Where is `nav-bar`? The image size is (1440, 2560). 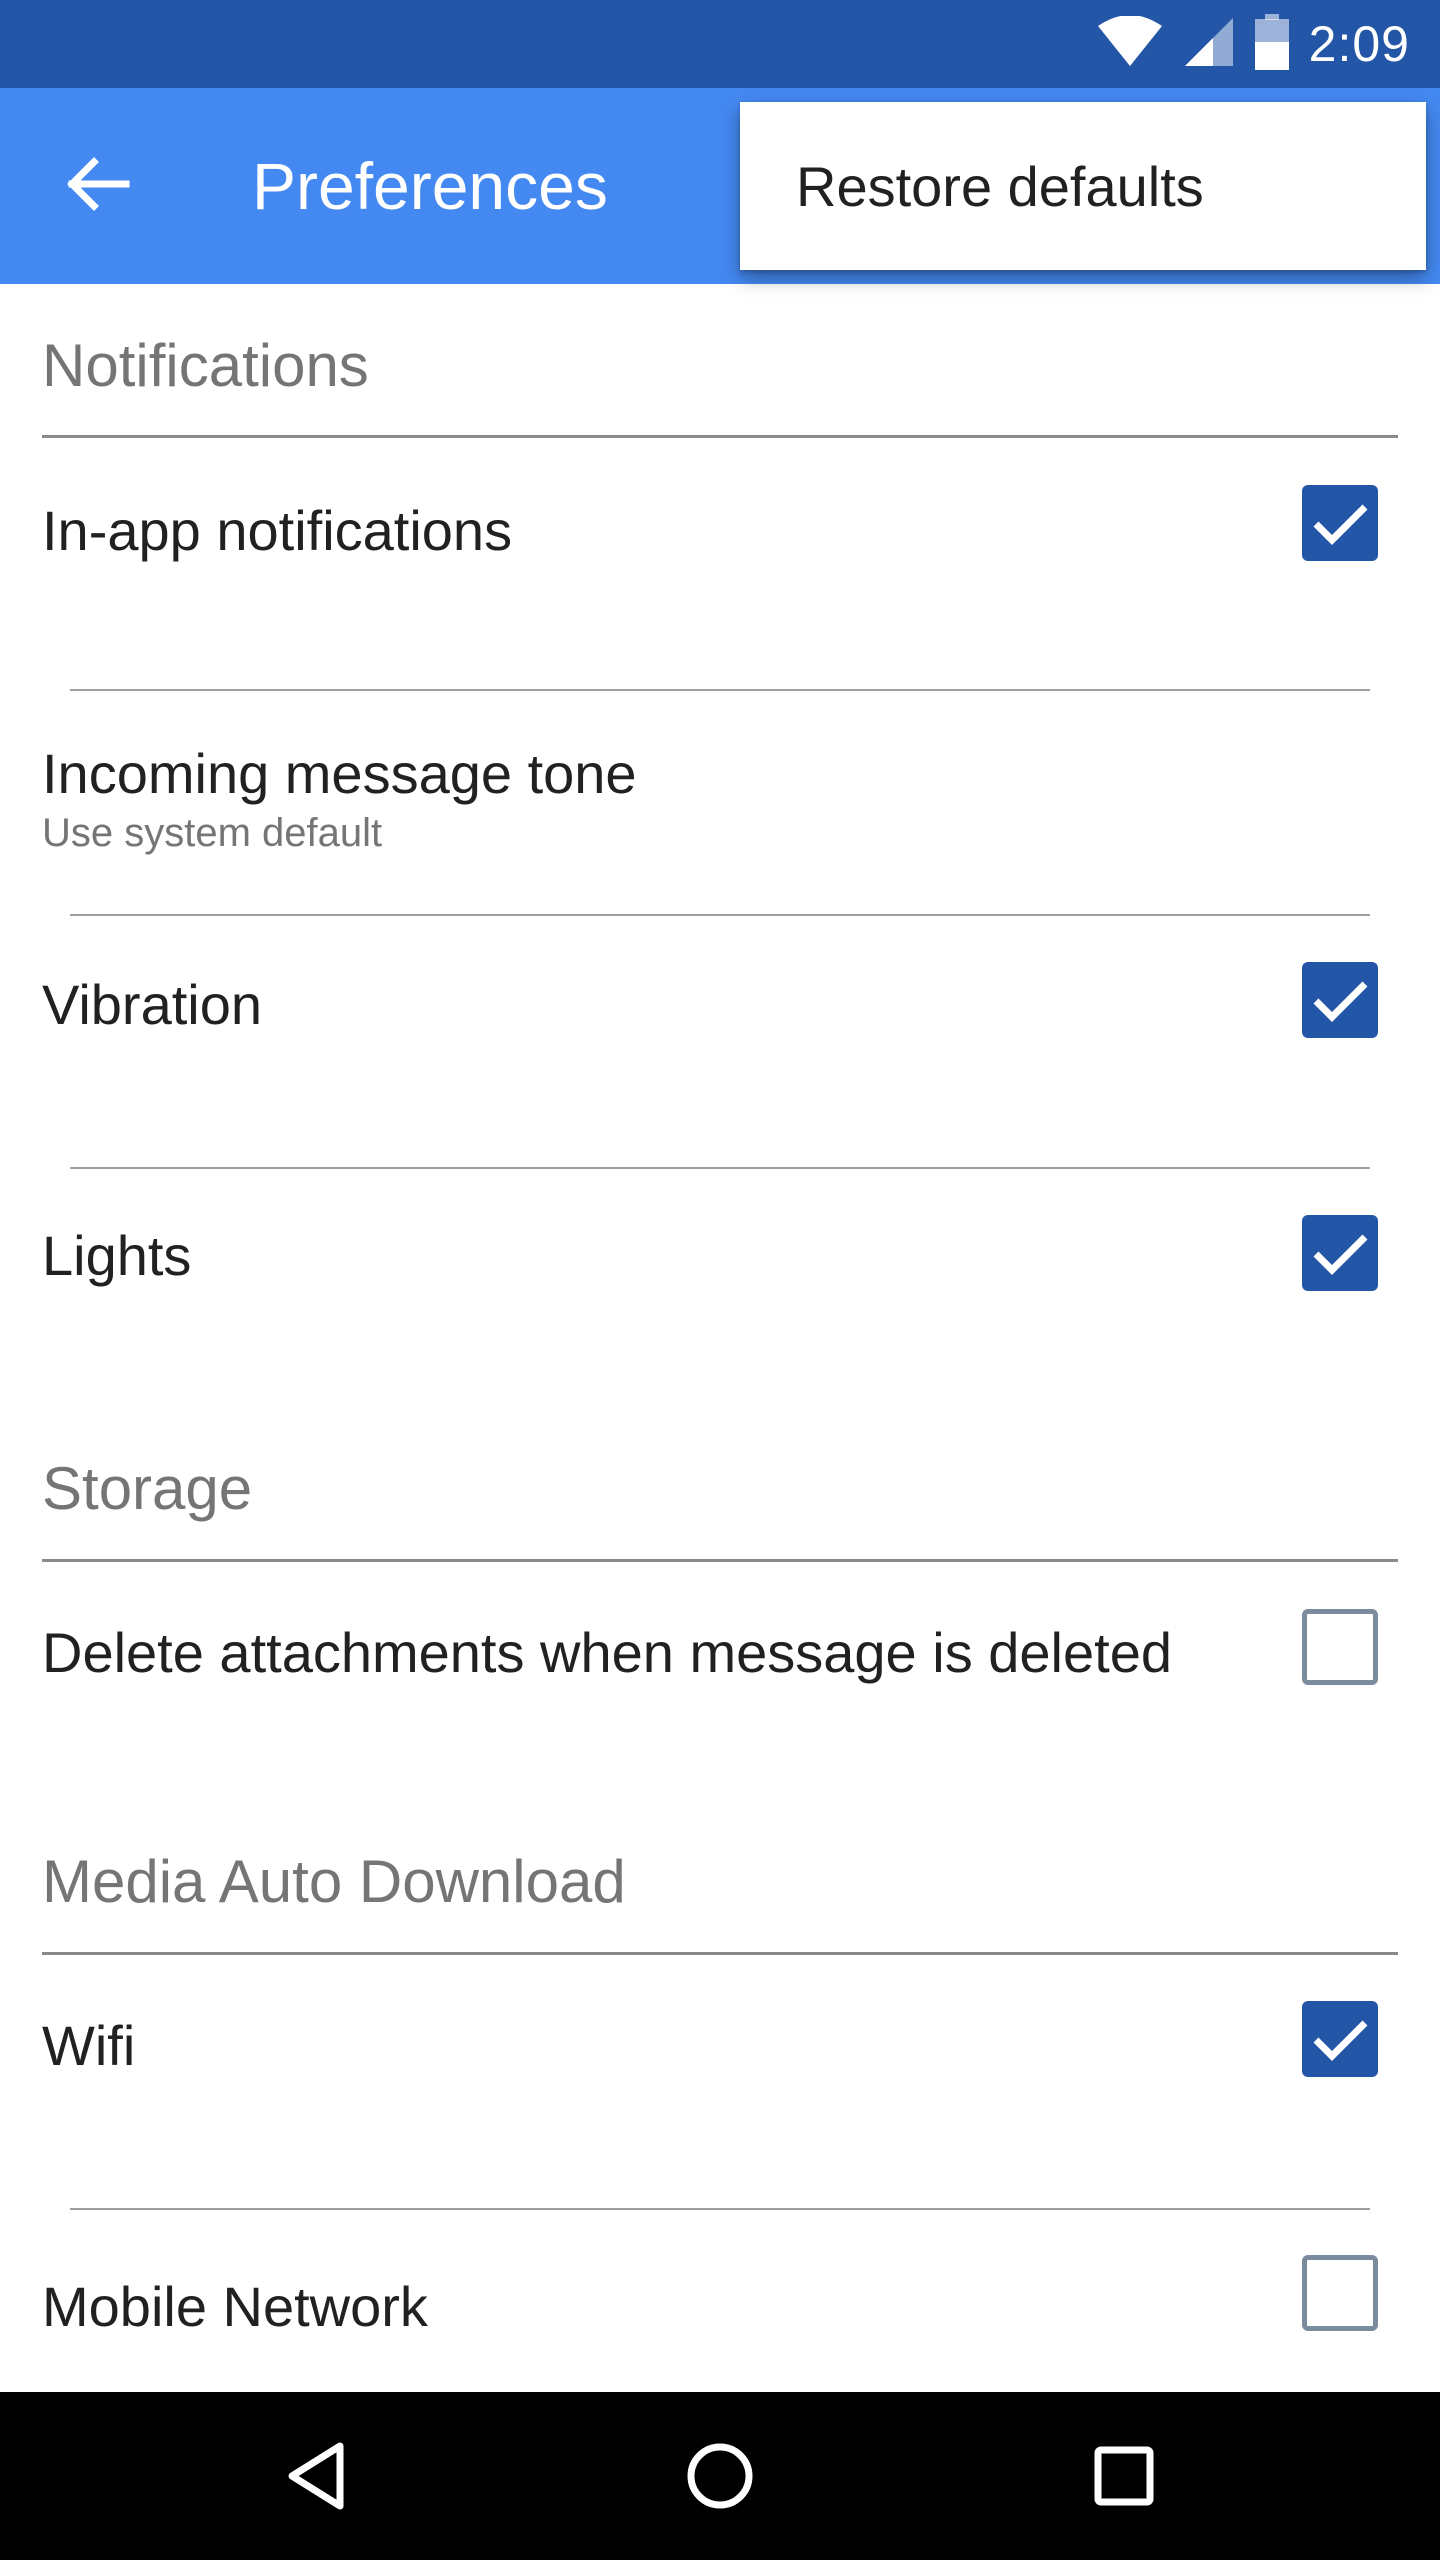
nav-bar is located at coordinates (720, 2476).